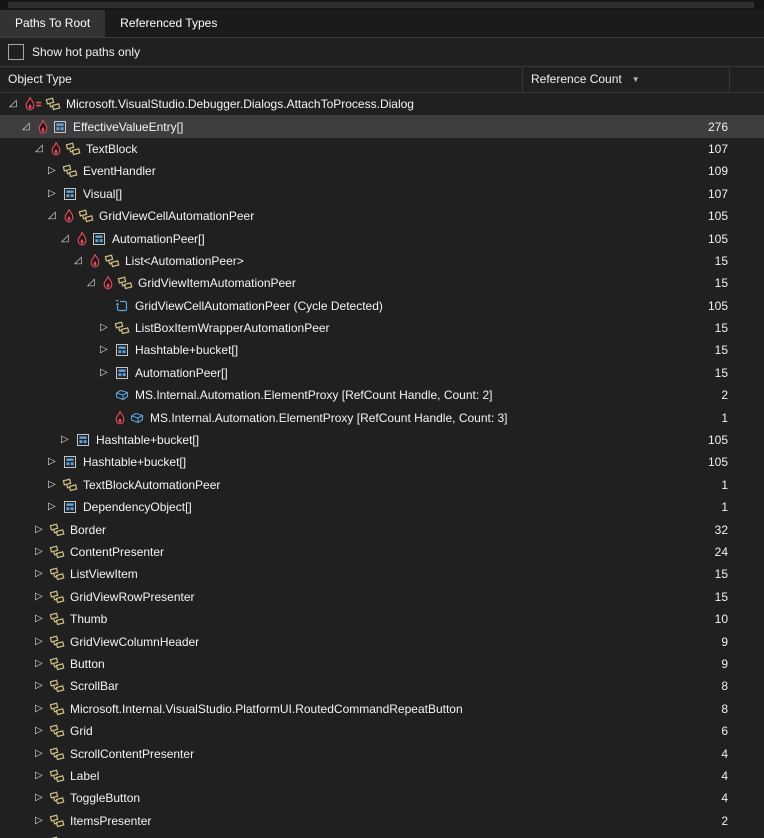 This screenshot has width=764, height=838. I want to click on table-row: ▷ Hashtable+bucket[] 15, so click(382, 350).